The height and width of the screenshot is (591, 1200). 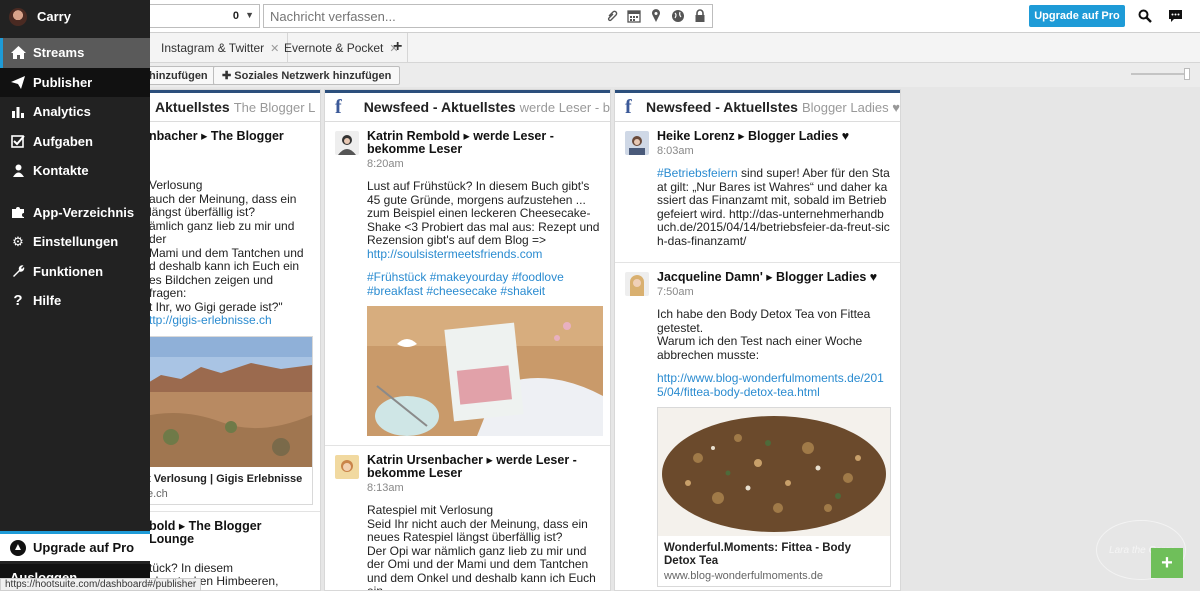 I want to click on link-card-url: www.blog-wonderfulmoments.de, so click(x=743, y=576).